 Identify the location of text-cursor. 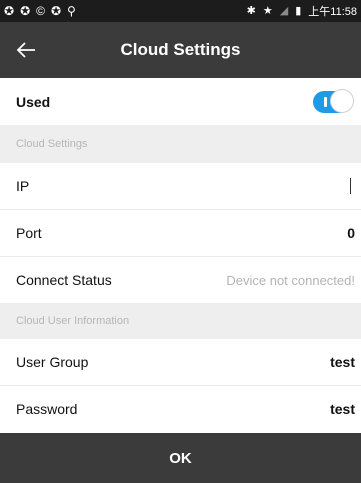
(350, 186).